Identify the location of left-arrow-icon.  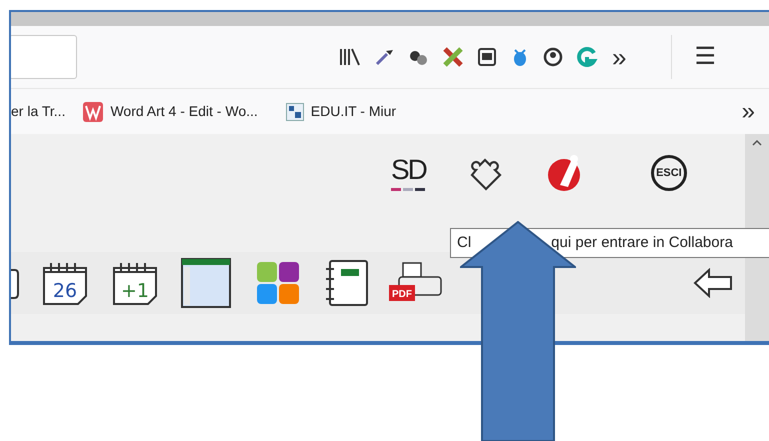
(713, 283).